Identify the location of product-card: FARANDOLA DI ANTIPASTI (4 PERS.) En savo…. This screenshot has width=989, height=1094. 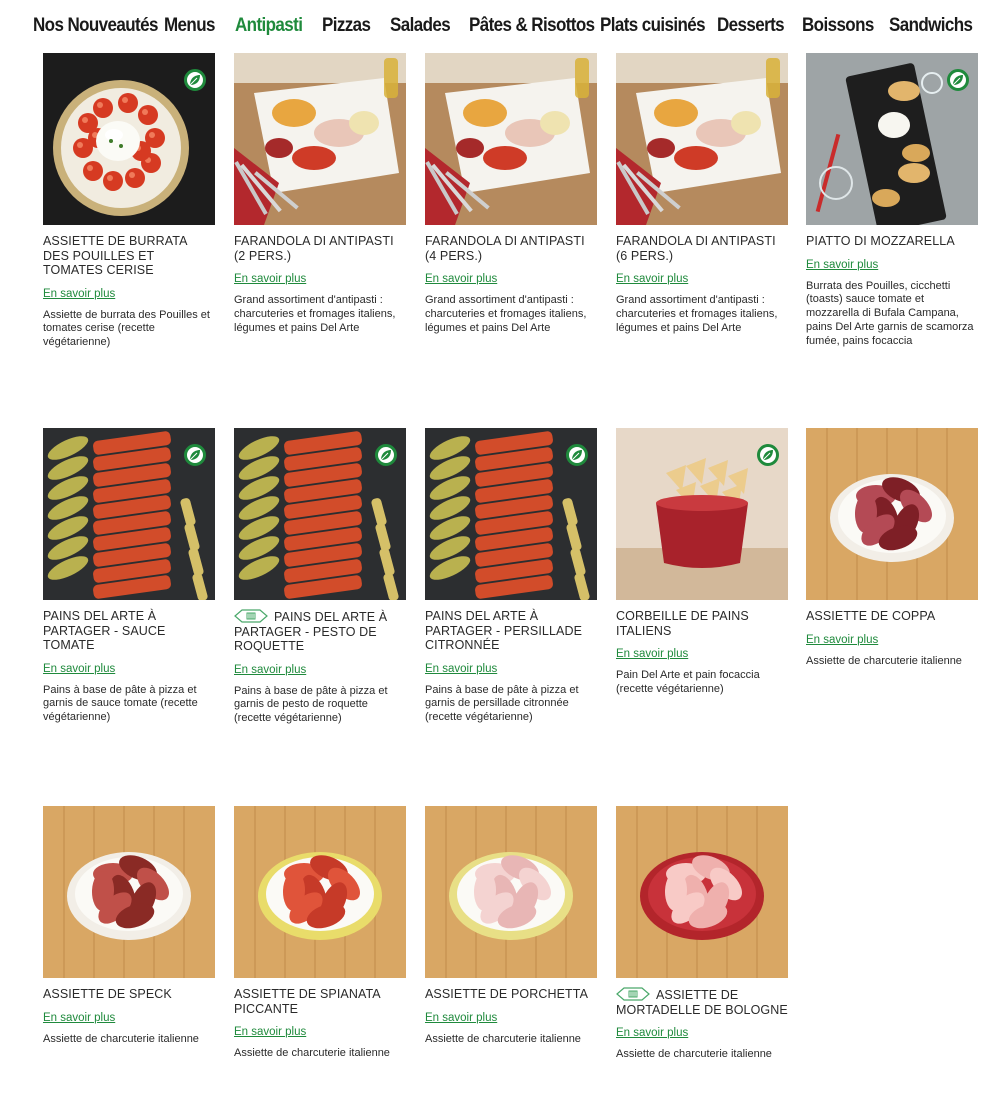
(511, 194).